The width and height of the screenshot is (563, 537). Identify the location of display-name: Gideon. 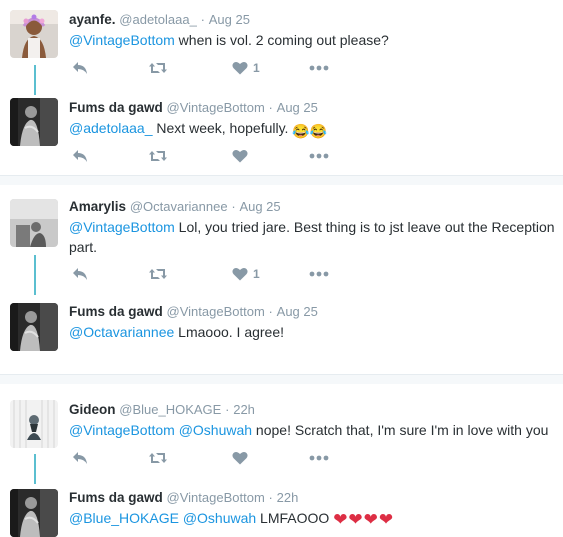
(92, 409).